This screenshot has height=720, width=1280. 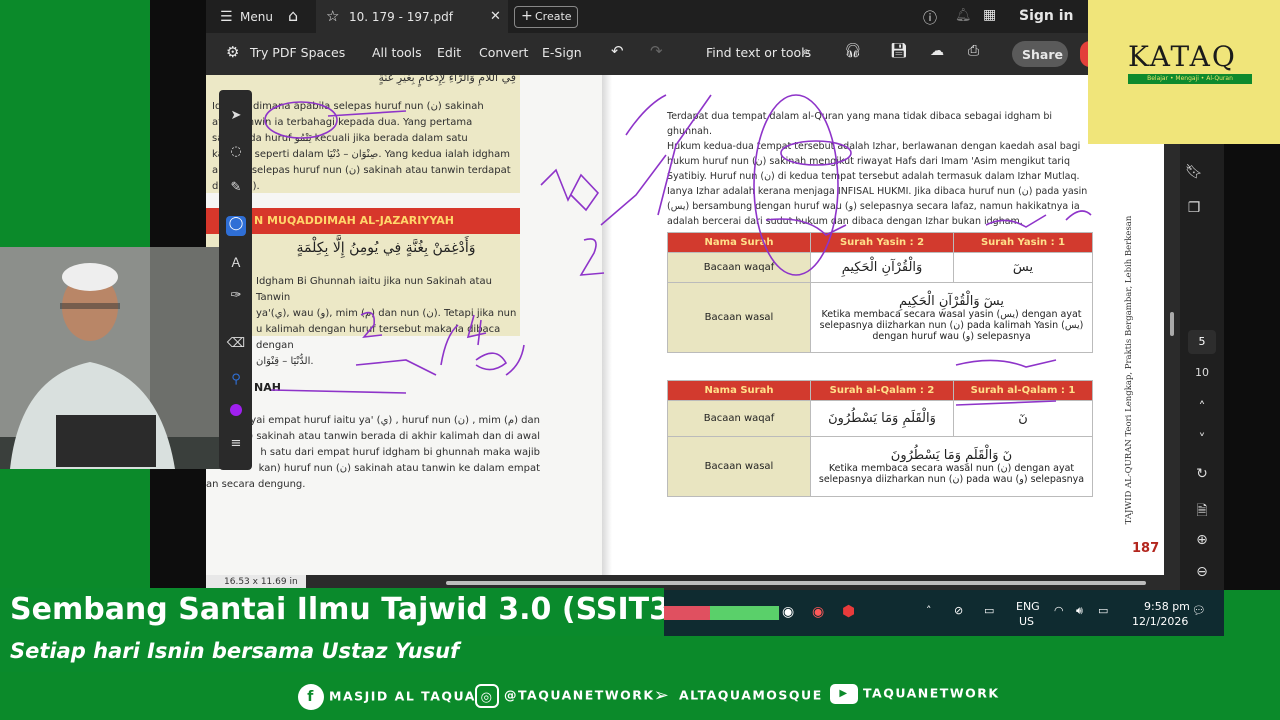 What do you see at coordinates (1182, 56) in the screenshot?
I see `logo-name: KATAQ` at bounding box center [1182, 56].